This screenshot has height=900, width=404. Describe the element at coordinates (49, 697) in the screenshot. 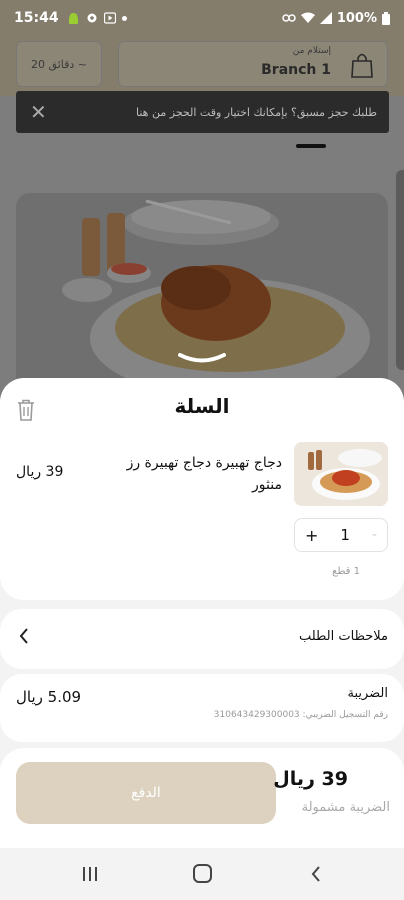

I see `tax-amount: 5.09 ريال` at that location.